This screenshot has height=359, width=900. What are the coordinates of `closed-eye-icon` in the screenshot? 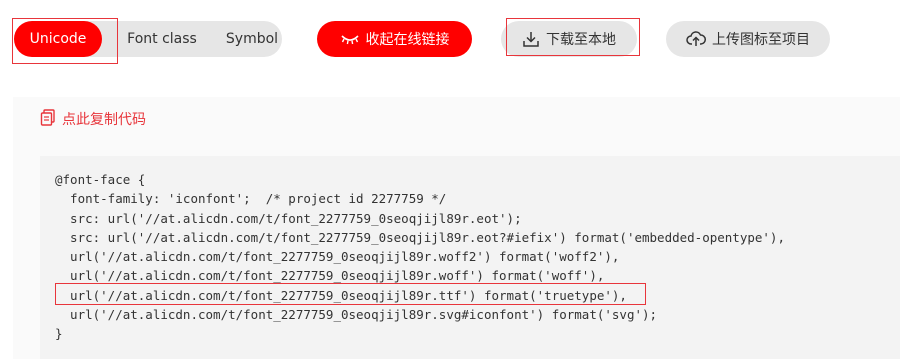 It's located at (350, 39).